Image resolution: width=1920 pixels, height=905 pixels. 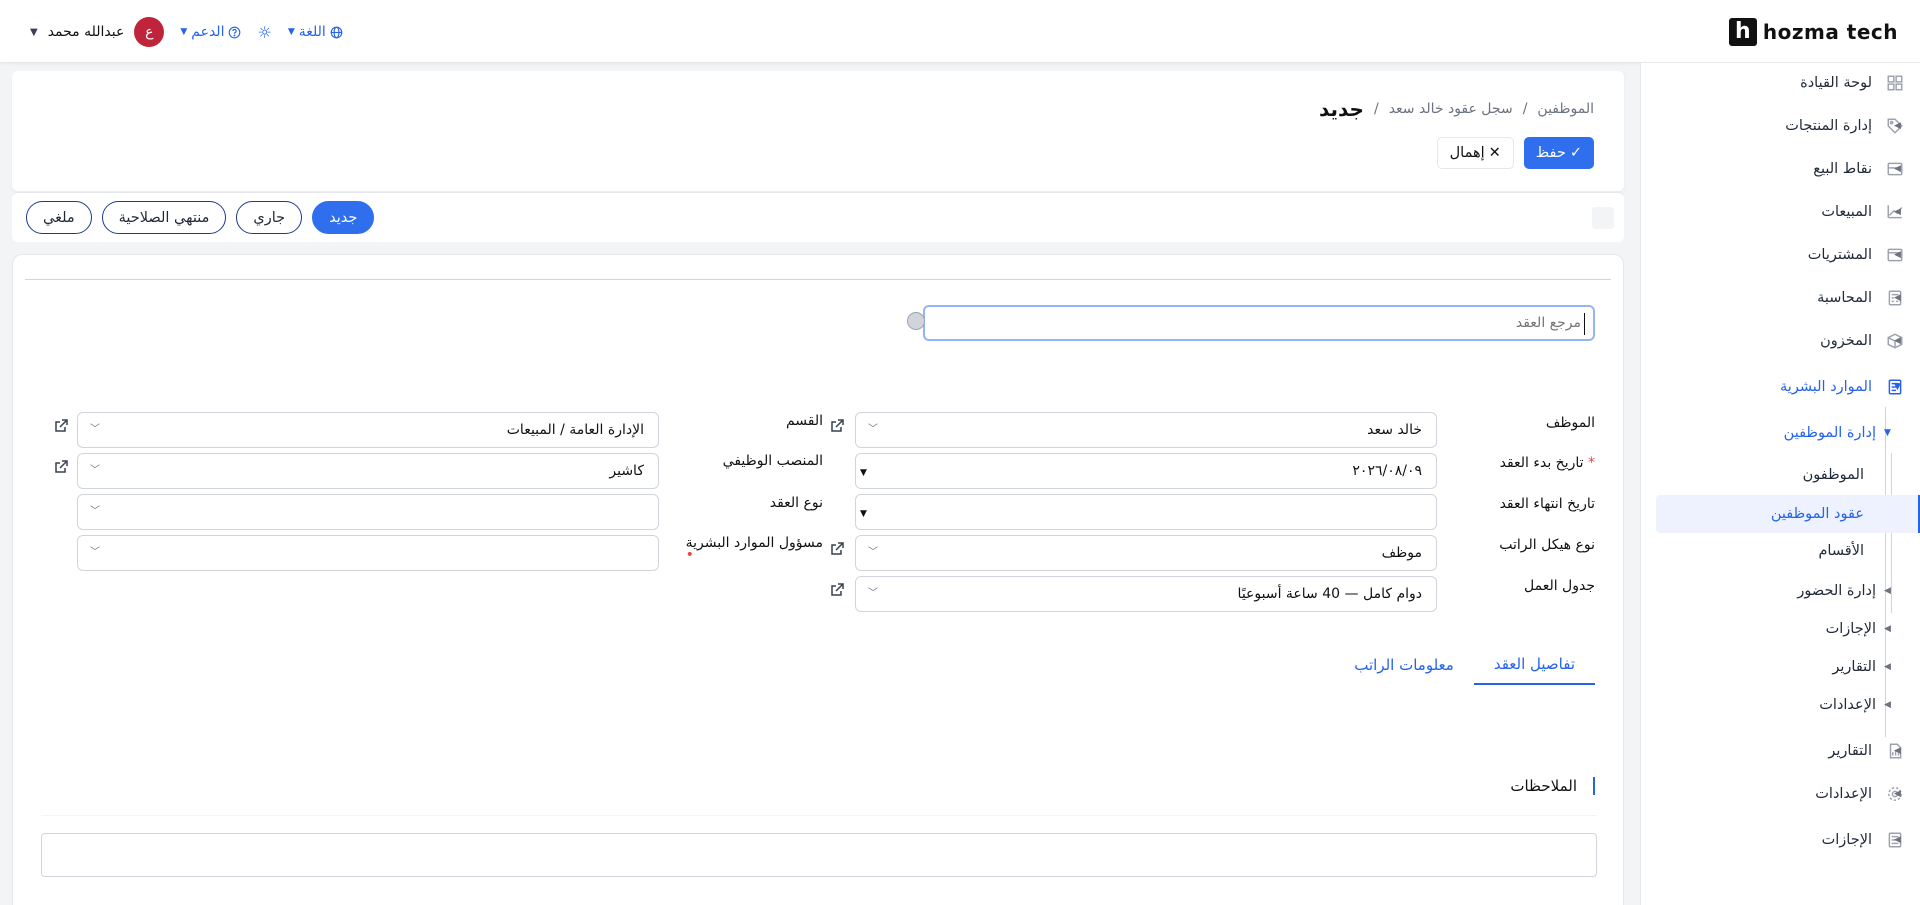 I want to click on save-button: ✓ حفظ, so click(x=1558, y=153).